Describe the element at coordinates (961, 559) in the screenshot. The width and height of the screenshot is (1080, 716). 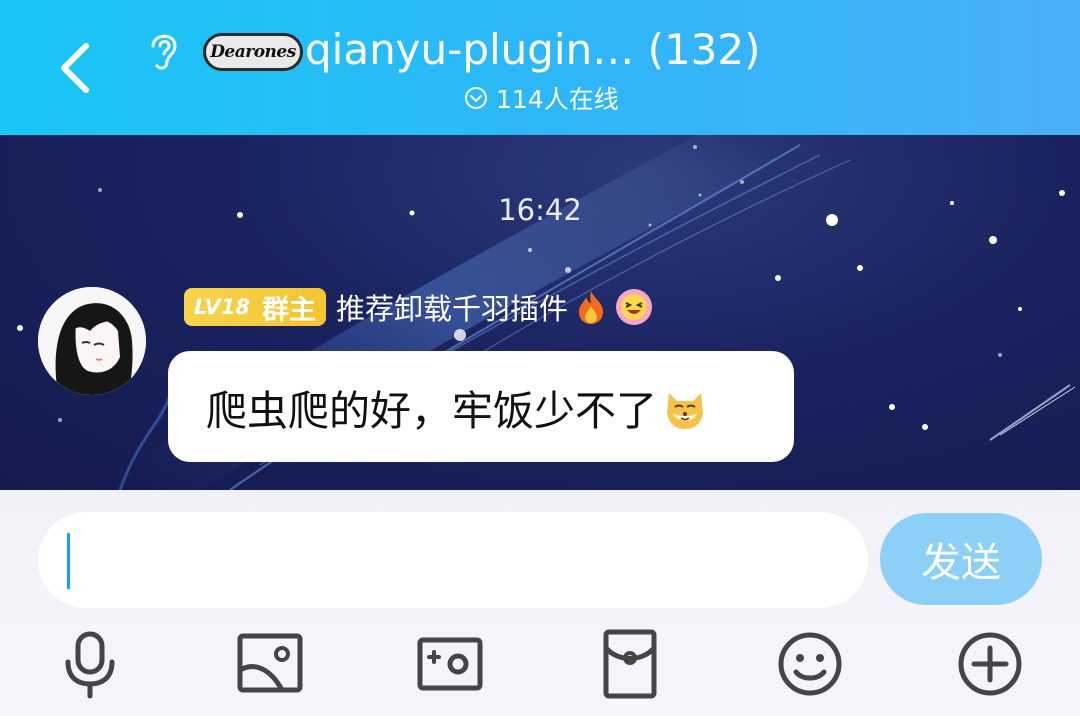
I see `send-button: 发送` at that location.